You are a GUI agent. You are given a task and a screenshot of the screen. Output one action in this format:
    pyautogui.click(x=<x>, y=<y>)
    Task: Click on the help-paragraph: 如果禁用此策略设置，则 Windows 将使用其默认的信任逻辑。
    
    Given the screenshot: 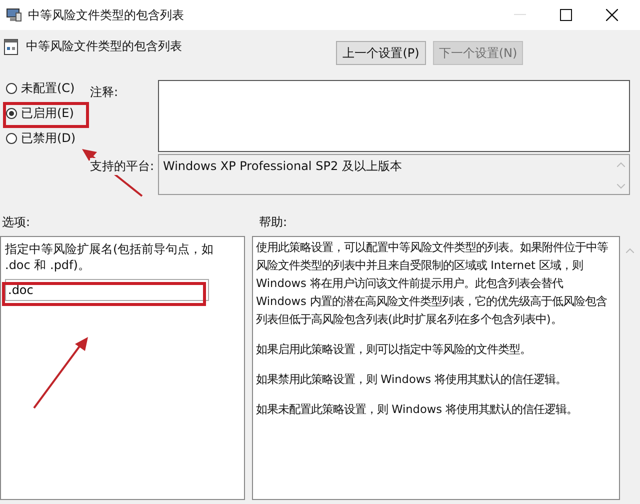 What is the action you would take?
    pyautogui.click(x=412, y=380)
    